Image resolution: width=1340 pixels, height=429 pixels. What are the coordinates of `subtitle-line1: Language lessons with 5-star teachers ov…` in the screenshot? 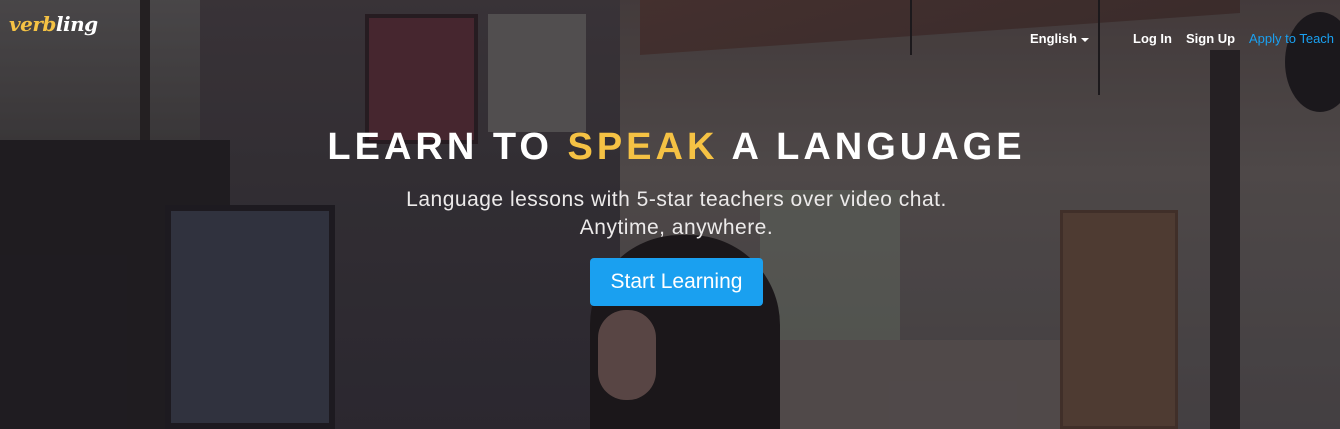 It's located at (676, 199).